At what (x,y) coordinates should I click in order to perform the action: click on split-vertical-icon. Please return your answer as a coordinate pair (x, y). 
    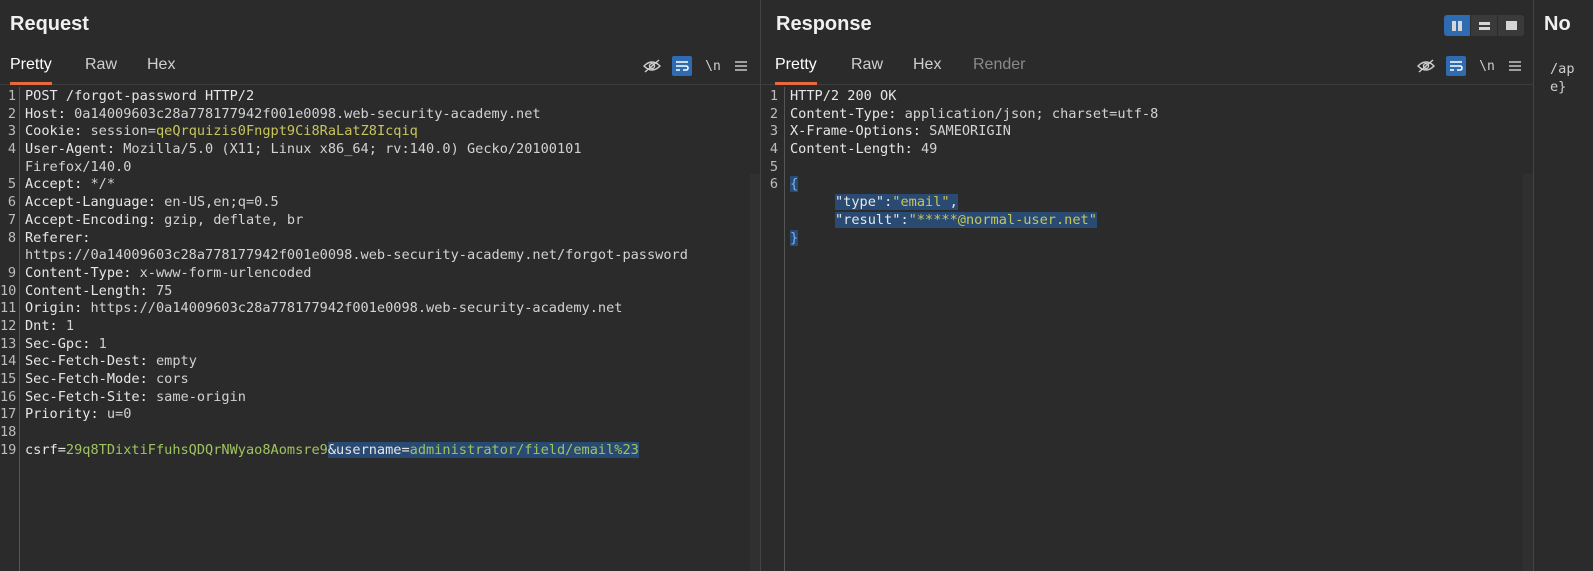
    Looking at the image, I should click on (1484, 25).